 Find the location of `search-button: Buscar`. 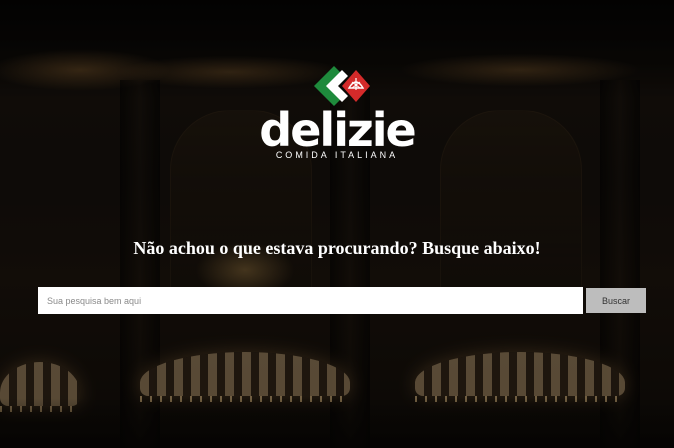

search-button: Buscar is located at coordinates (616, 300).